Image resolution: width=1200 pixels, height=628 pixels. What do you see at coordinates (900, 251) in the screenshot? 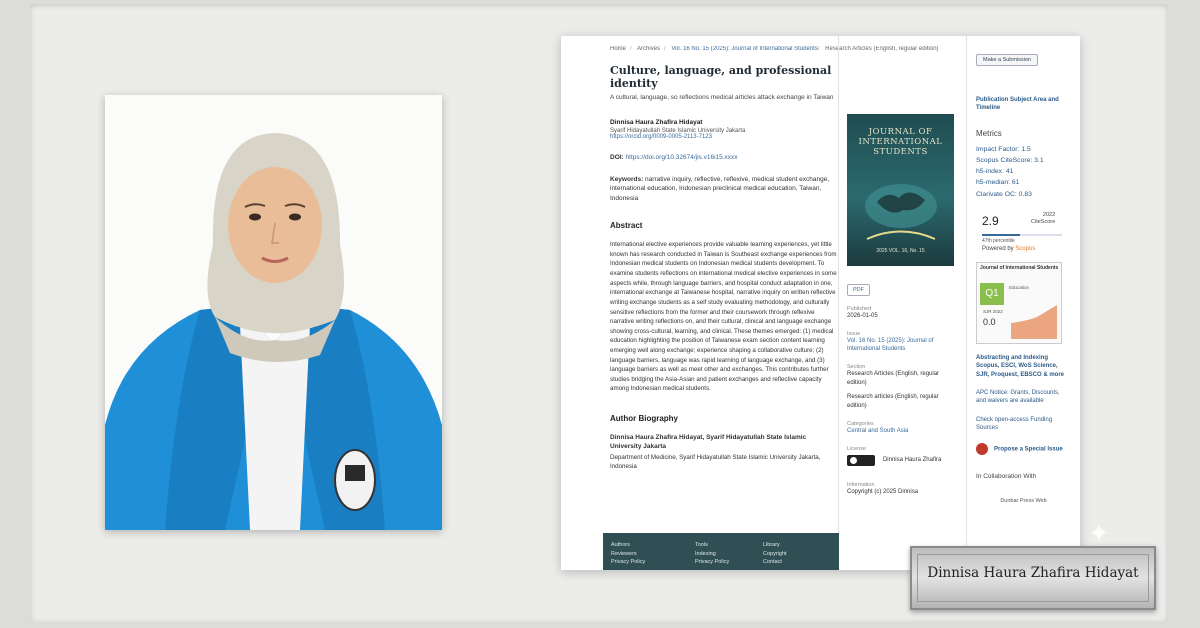
I see `cover-issue: 2025 VOL. 16, No. 15` at bounding box center [900, 251].